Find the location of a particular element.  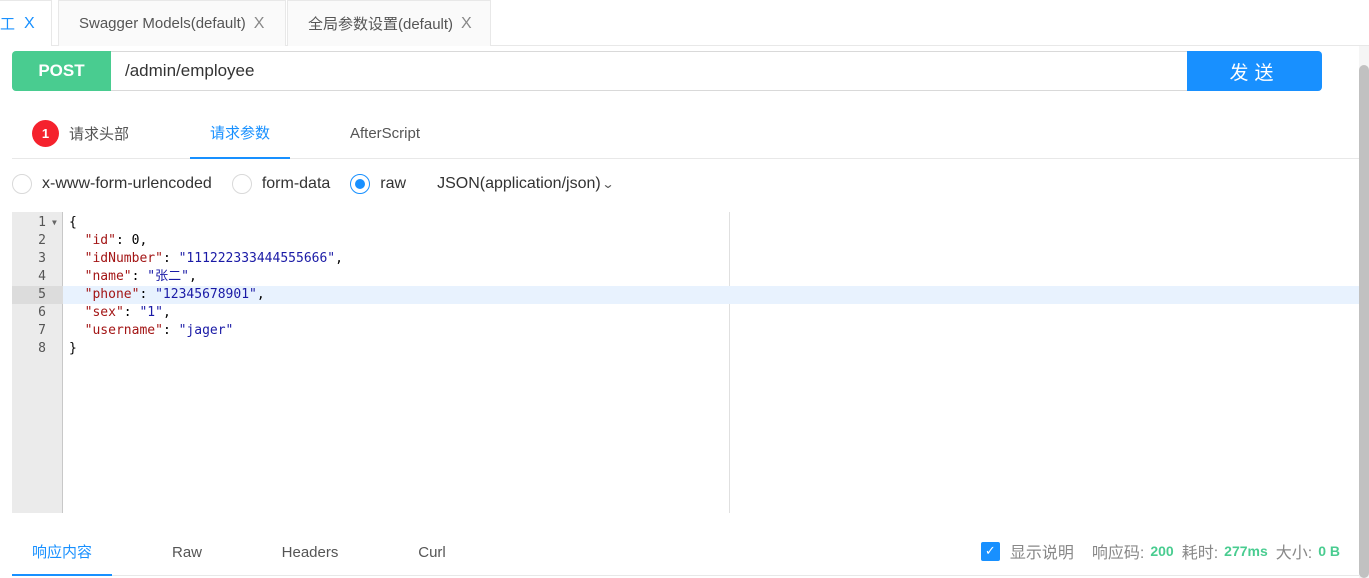

json-key: "phone" is located at coordinates (112, 294).